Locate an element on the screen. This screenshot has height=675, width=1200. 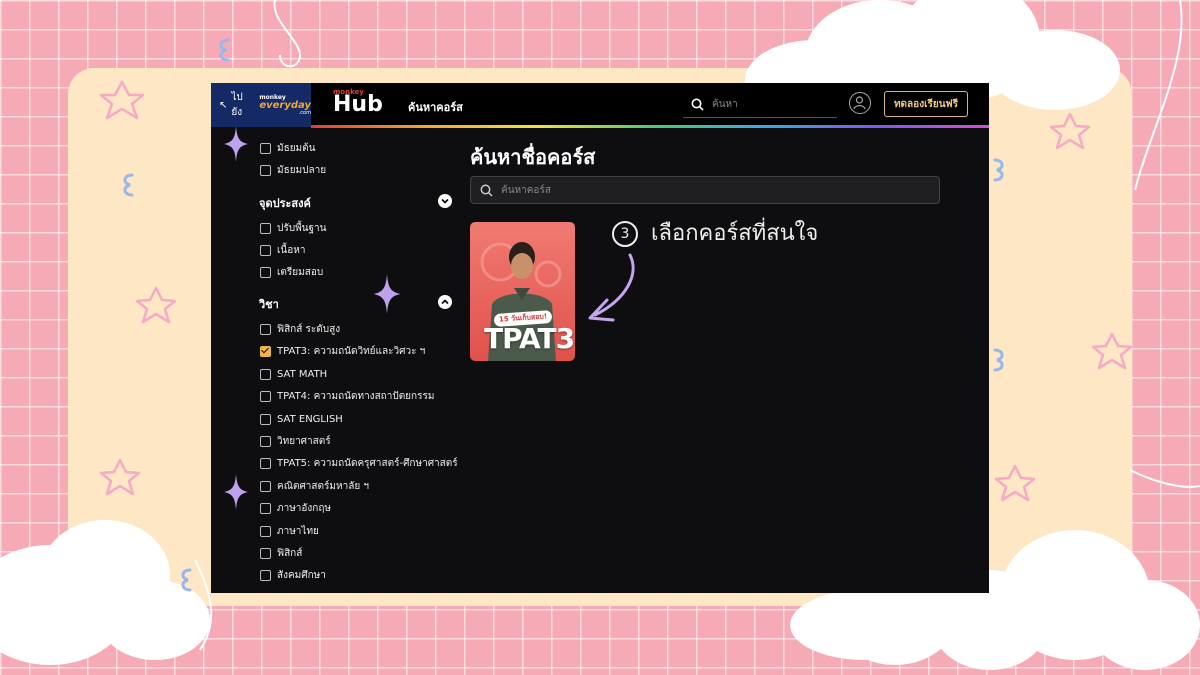
filter-option: TPAT4: ความถนัดทางสถาปัตยกรรม is located at coordinates (347, 396).